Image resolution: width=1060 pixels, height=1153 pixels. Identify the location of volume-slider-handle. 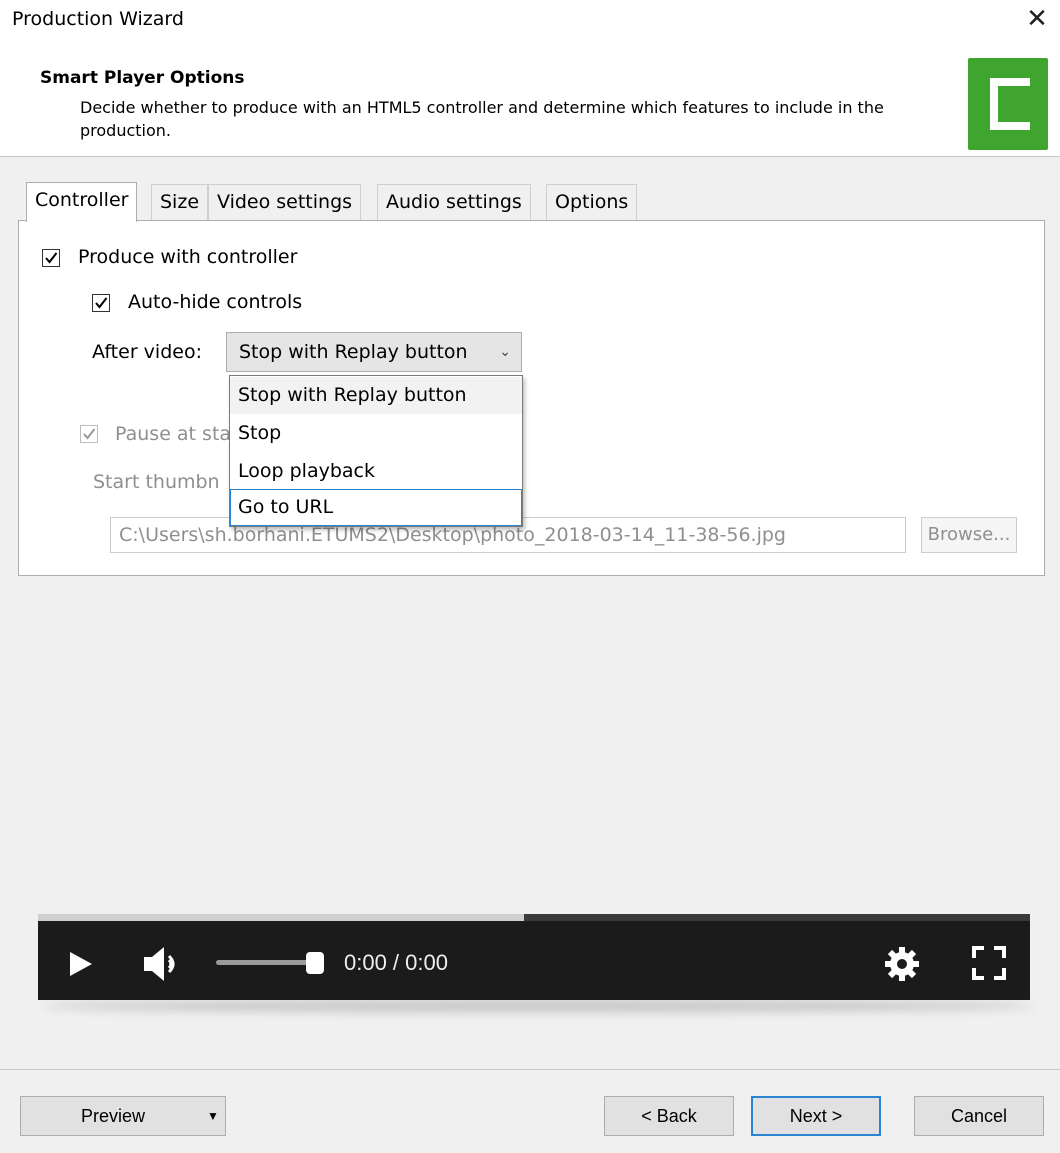
(315, 963).